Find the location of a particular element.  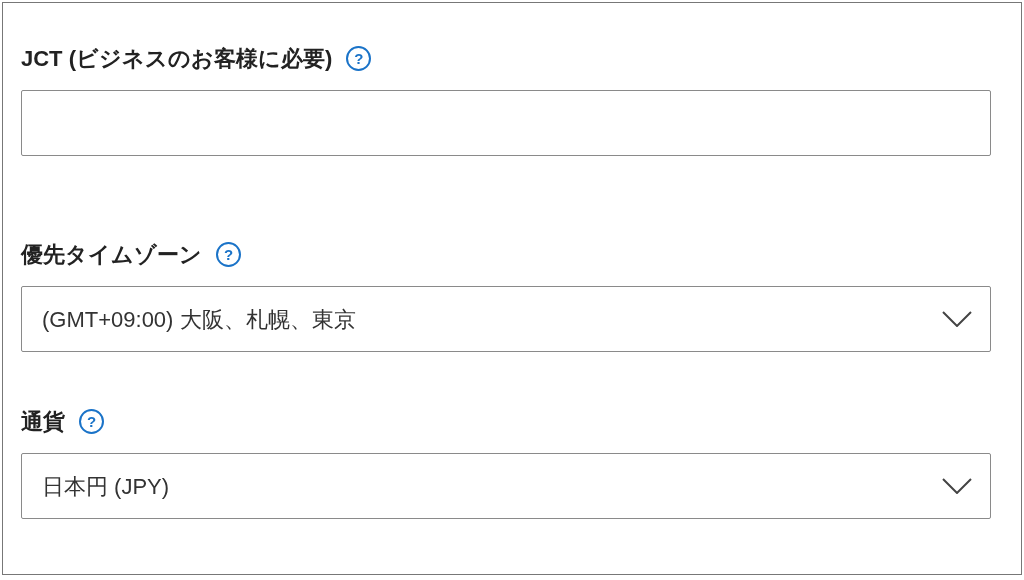

dropdown: 日本円 (JPY) is located at coordinates (506, 486).